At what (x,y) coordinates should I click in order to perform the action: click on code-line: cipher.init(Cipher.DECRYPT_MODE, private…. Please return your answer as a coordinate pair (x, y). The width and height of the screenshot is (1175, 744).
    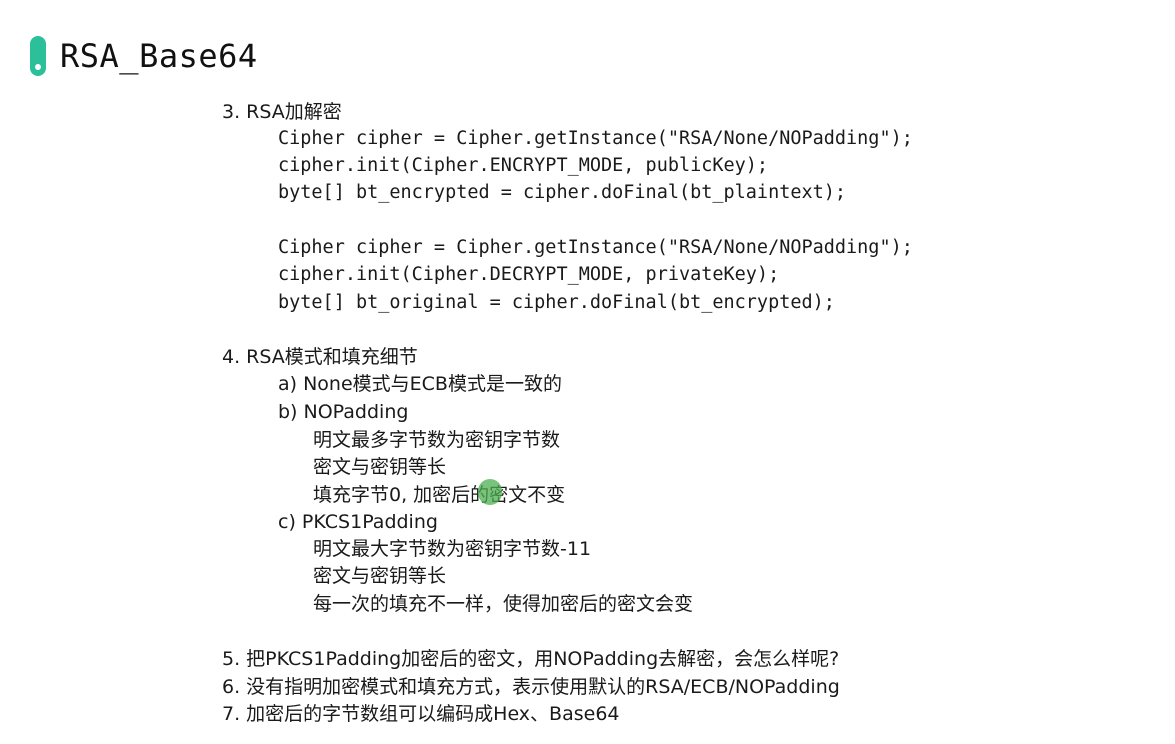
    Looking at the image, I should click on (529, 274).